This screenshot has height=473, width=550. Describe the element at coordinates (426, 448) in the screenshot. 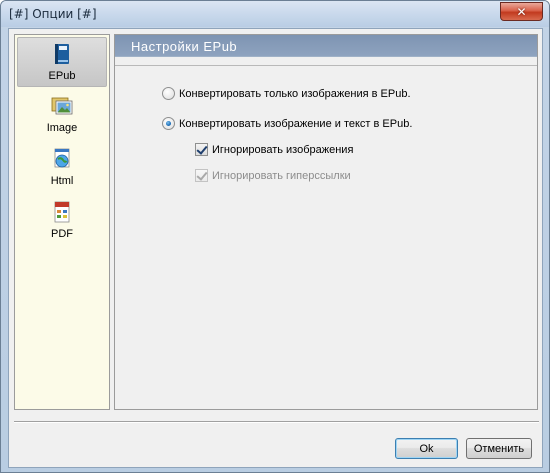

I see `ok-button: Ok` at that location.